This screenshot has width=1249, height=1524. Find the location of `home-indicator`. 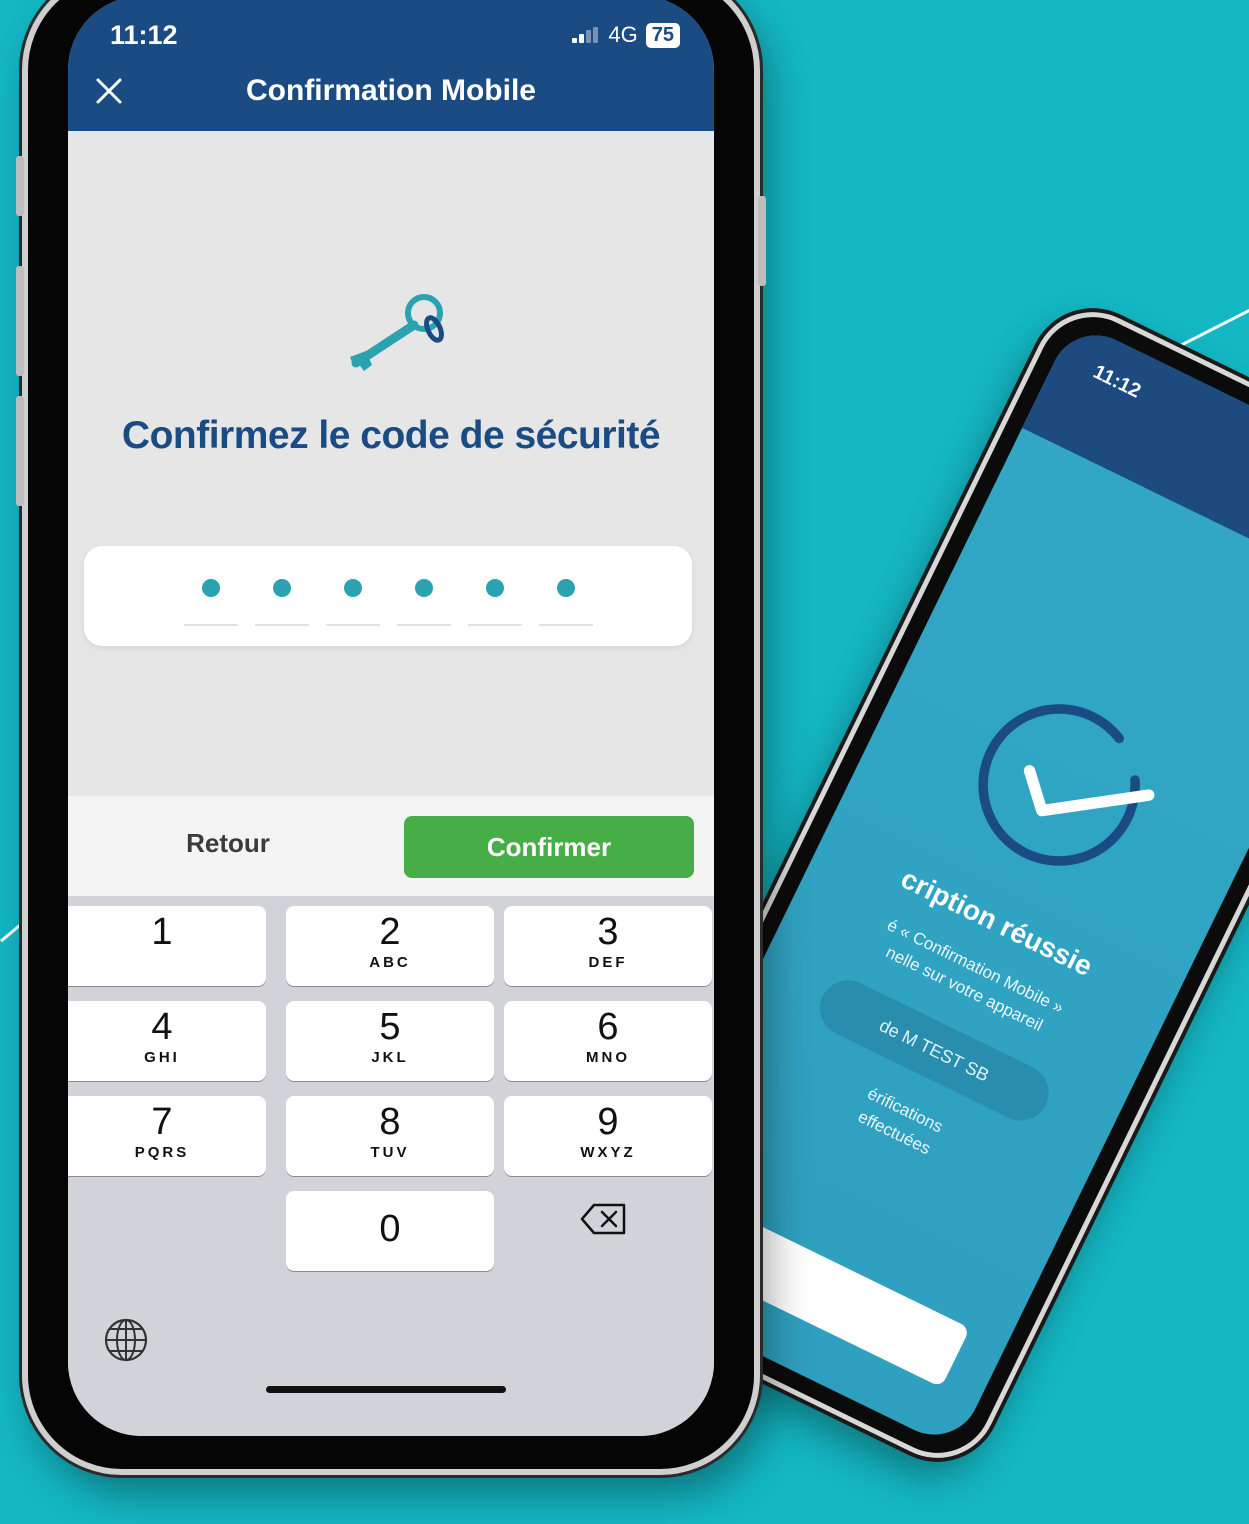

home-indicator is located at coordinates (386, 1389).